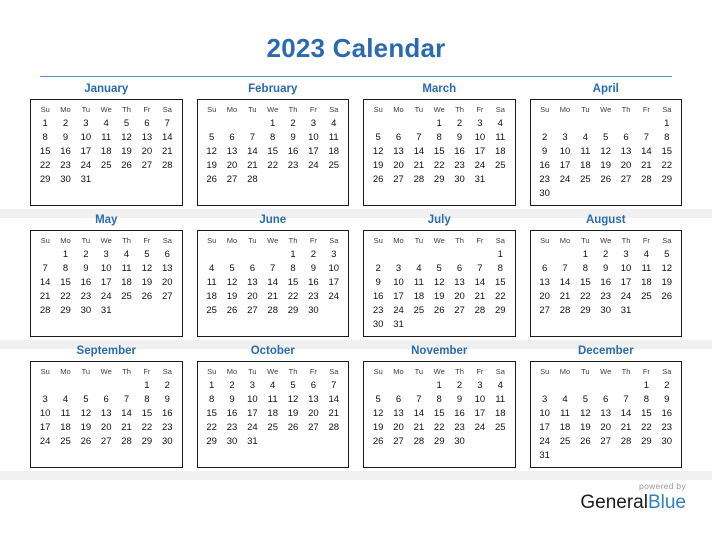 The width and height of the screenshot is (712, 550). Describe the element at coordinates (86, 124) in the screenshot. I see `day-cell: 3` at that location.